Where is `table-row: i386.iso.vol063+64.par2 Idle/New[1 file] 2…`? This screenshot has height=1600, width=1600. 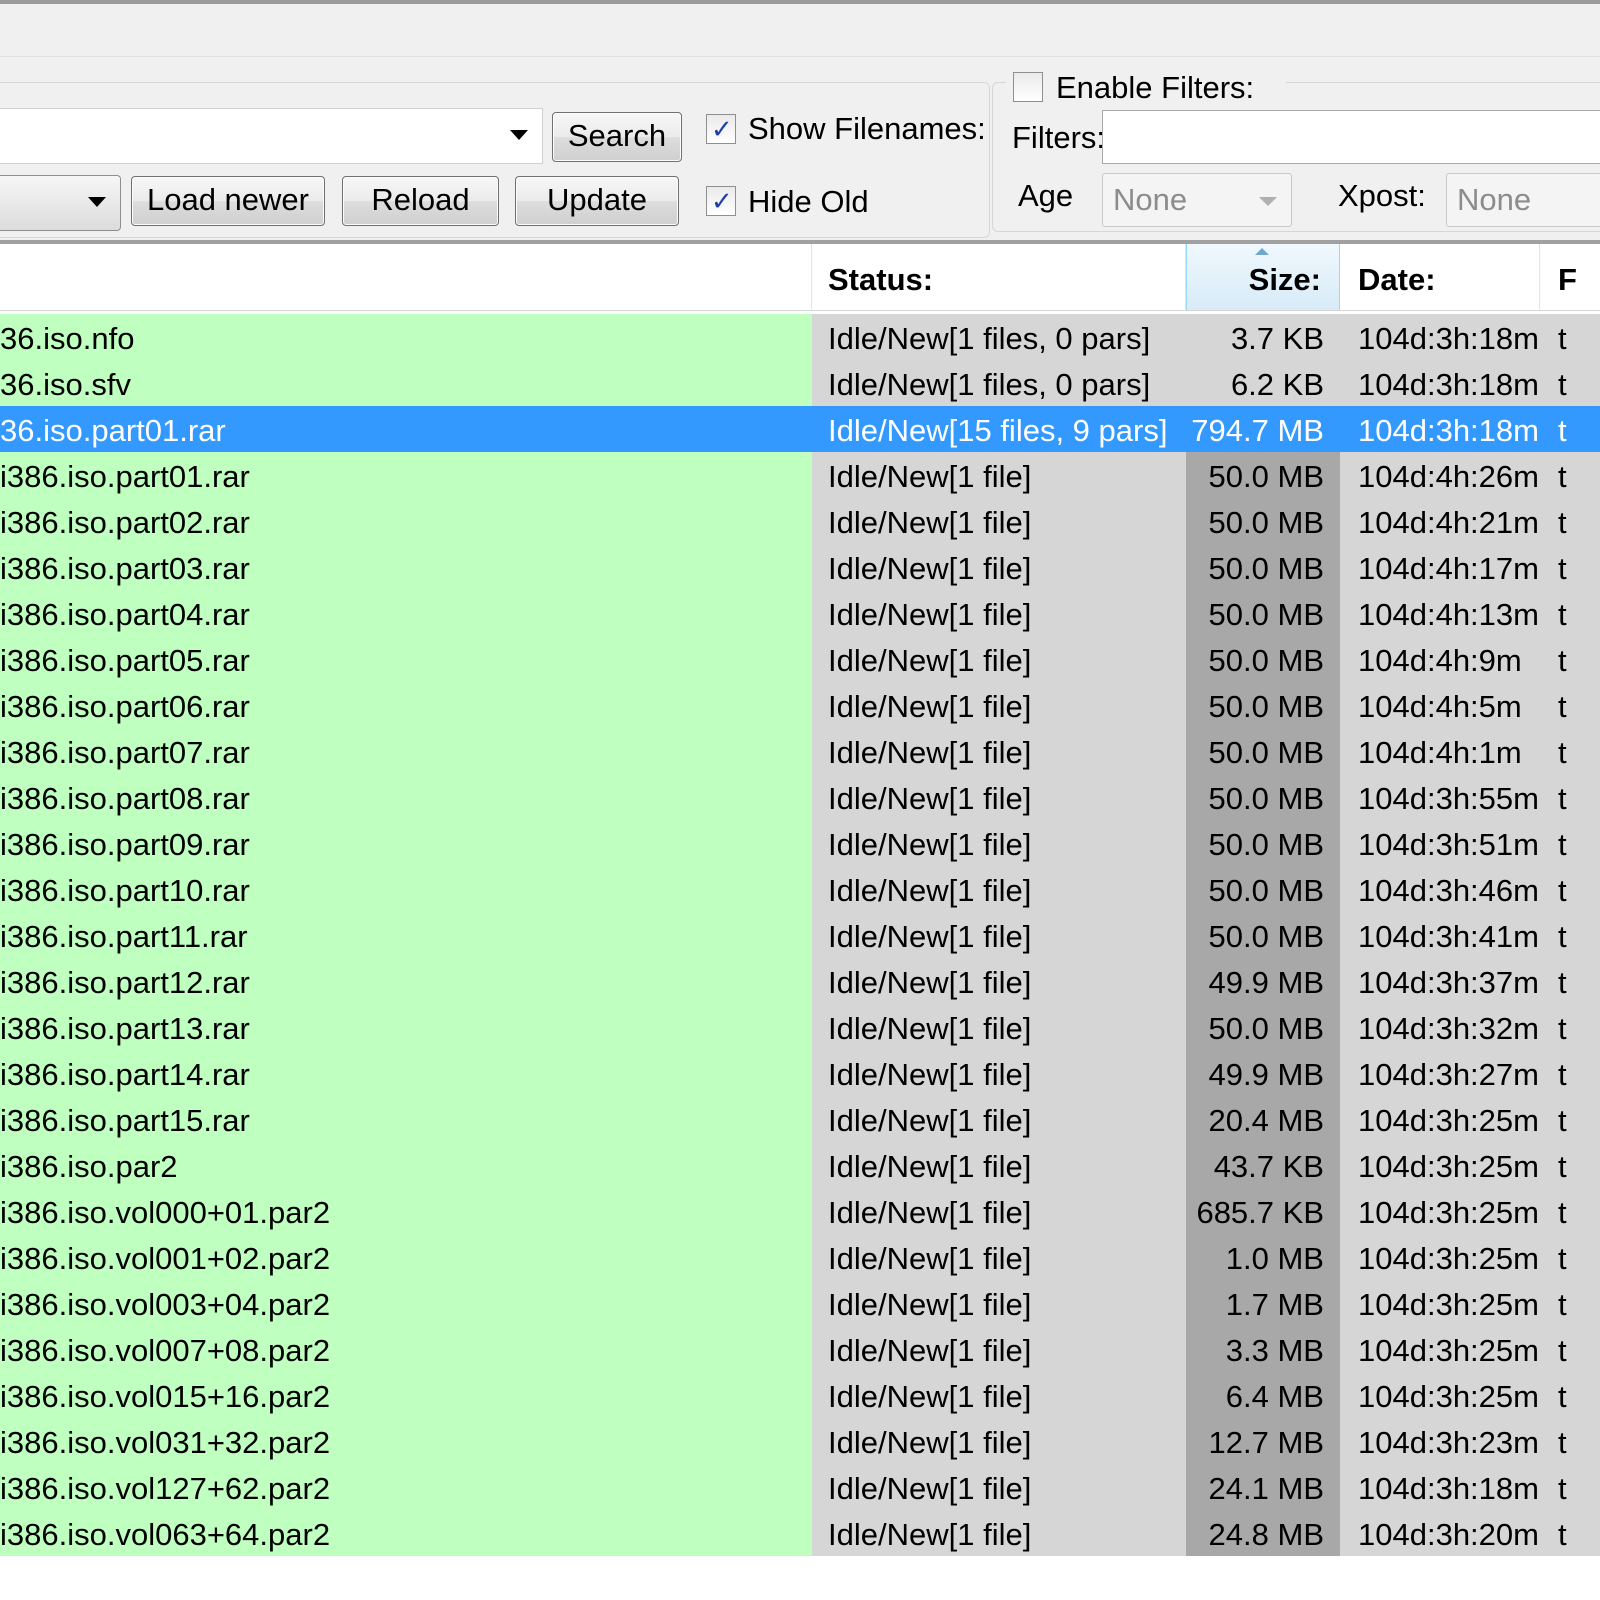 table-row: i386.iso.vol063+64.par2 Idle/New[1 file] 2… is located at coordinates (800, 1533).